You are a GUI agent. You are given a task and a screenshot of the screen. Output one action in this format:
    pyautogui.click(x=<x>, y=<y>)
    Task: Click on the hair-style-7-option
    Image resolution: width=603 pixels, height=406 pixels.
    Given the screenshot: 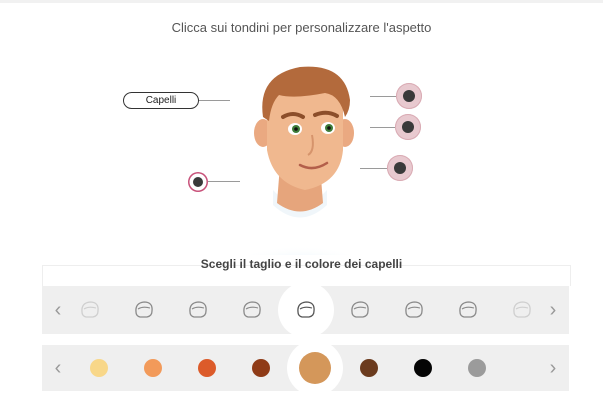 What is the action you would take?
    pyautogui.click(x=414, y=310)
    